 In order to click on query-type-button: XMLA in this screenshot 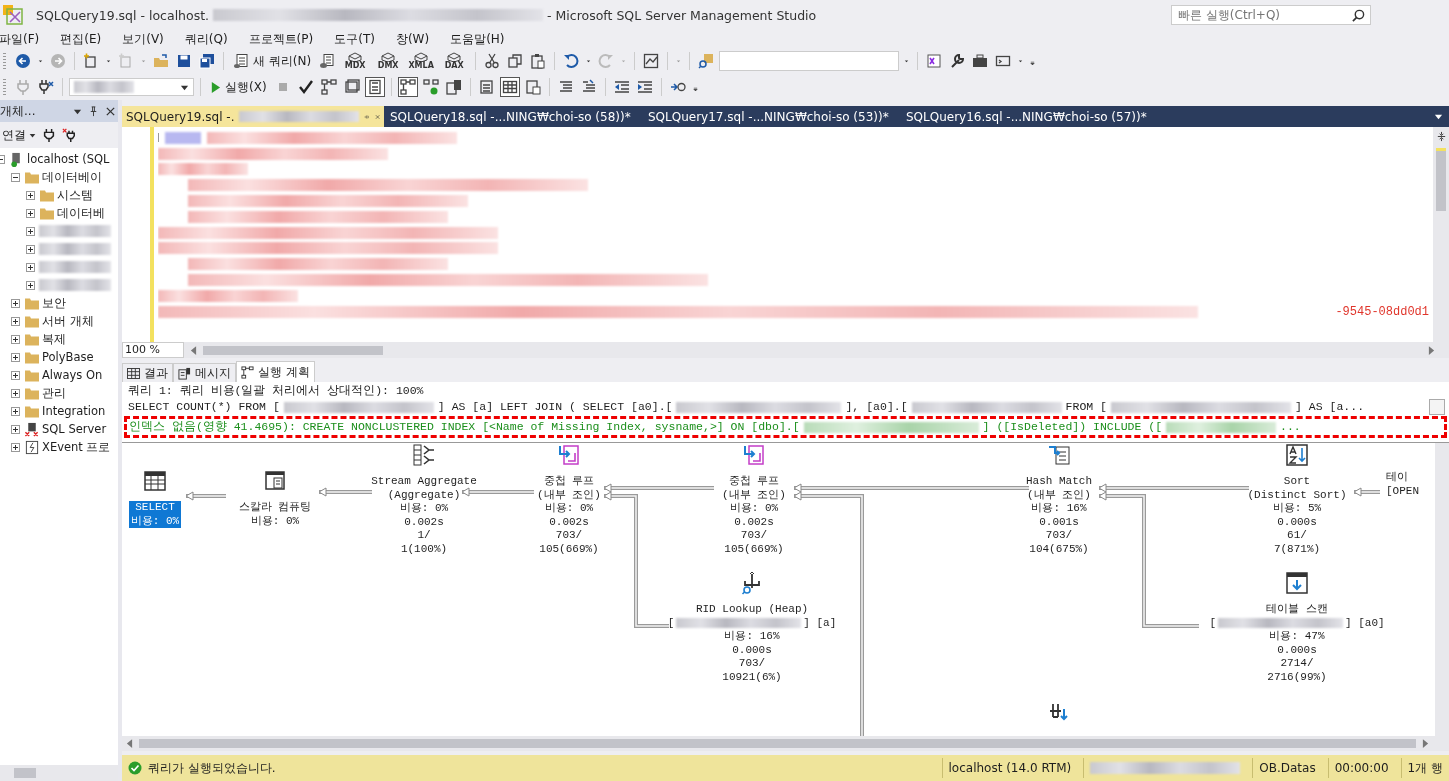, I will do `click(421, 61)`.